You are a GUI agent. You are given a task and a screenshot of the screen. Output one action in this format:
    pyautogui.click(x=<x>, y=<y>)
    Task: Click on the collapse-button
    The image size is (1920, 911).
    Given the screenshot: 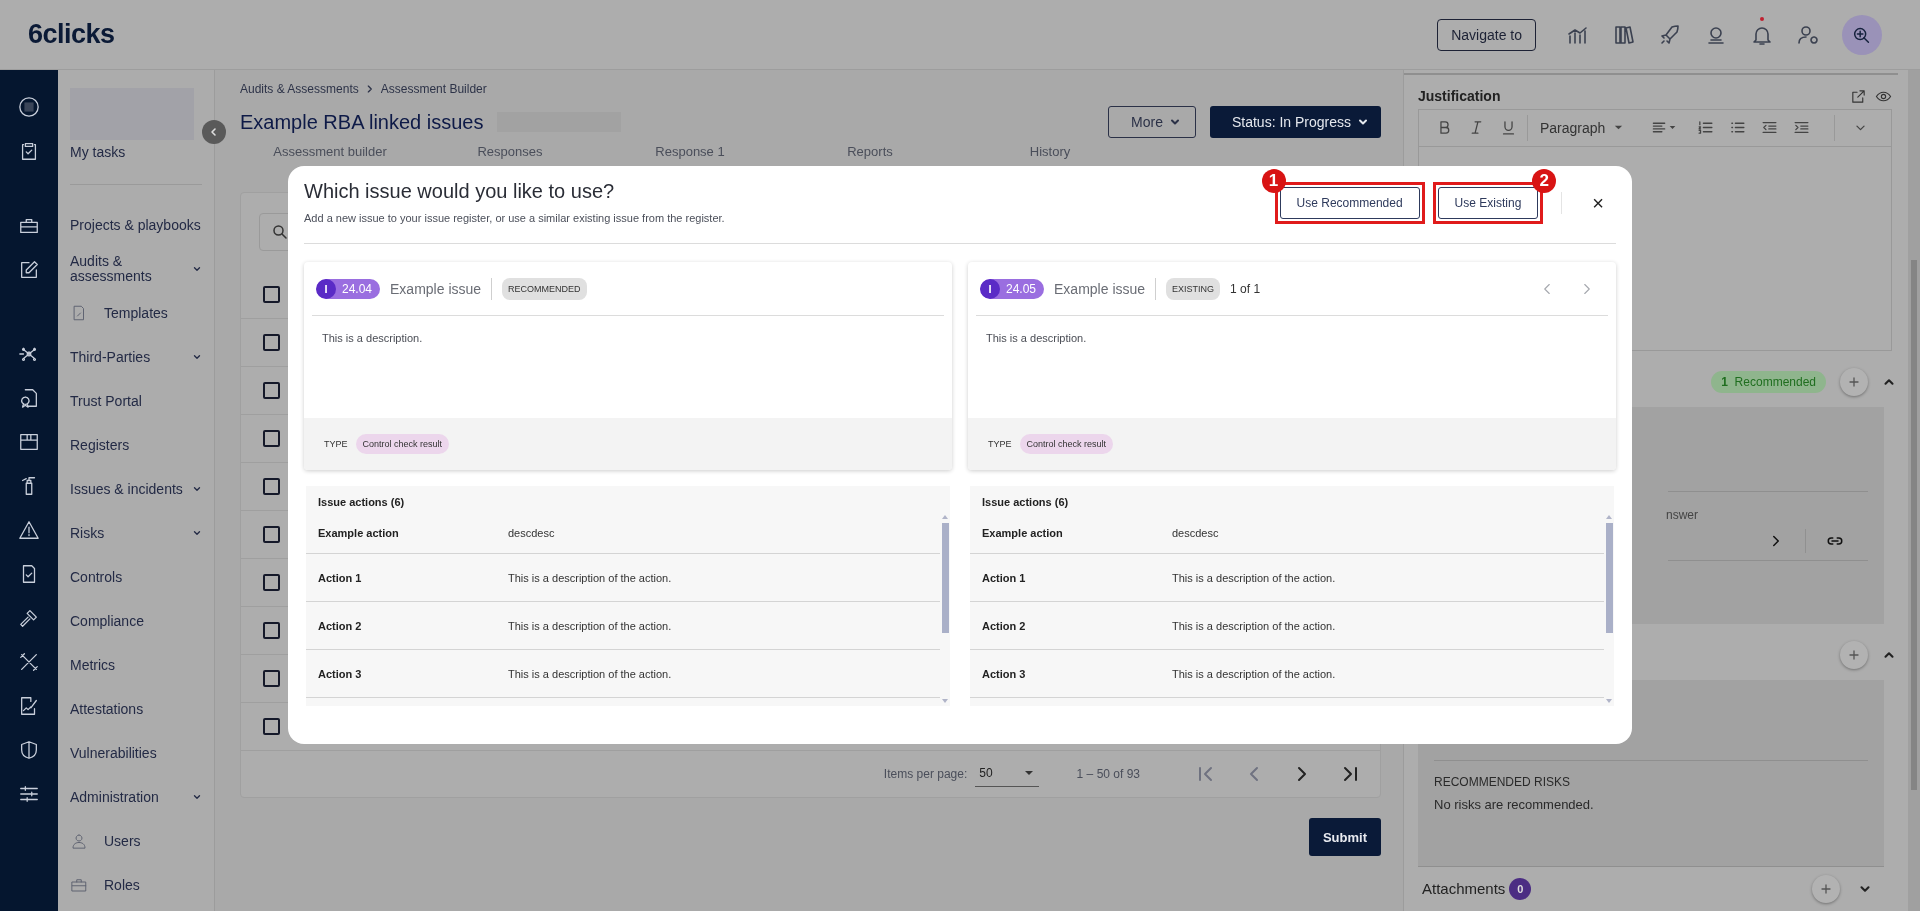 What is the action you would take?
    pyautogui.click(x=214, y=132)
    